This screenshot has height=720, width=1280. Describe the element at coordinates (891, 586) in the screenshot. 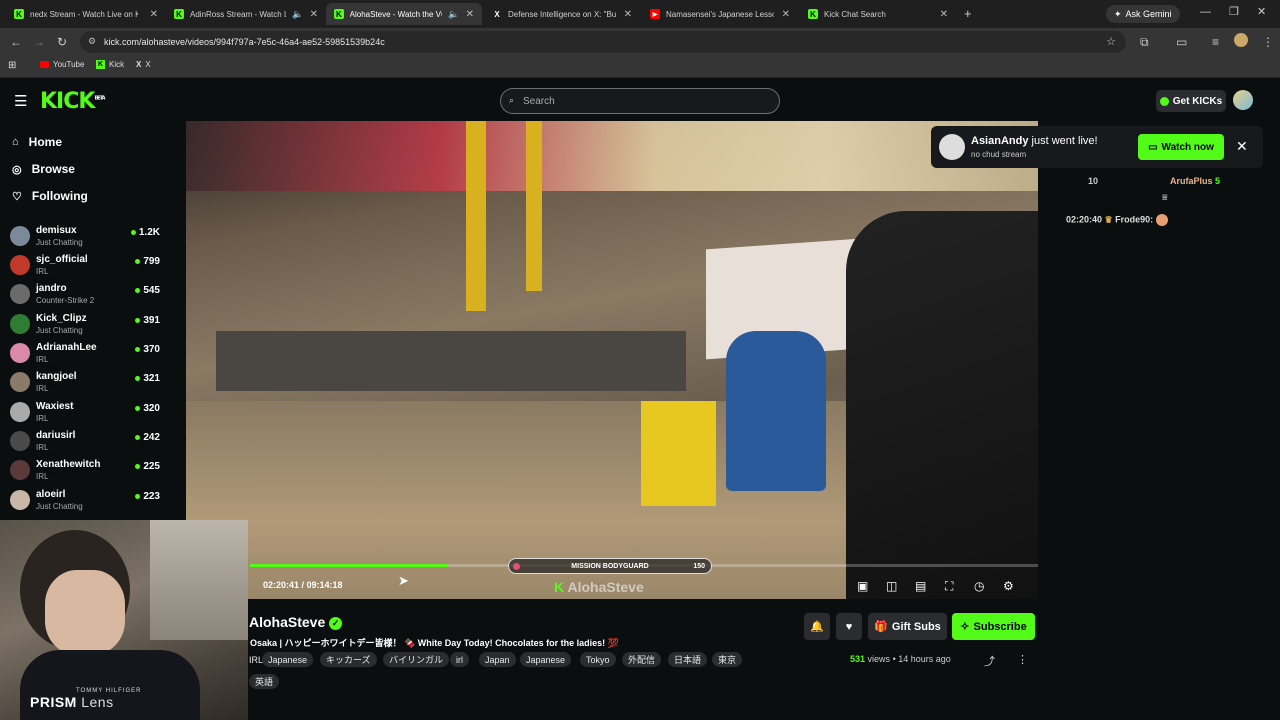

I see `miniplayer-icon: ◫` at that location.